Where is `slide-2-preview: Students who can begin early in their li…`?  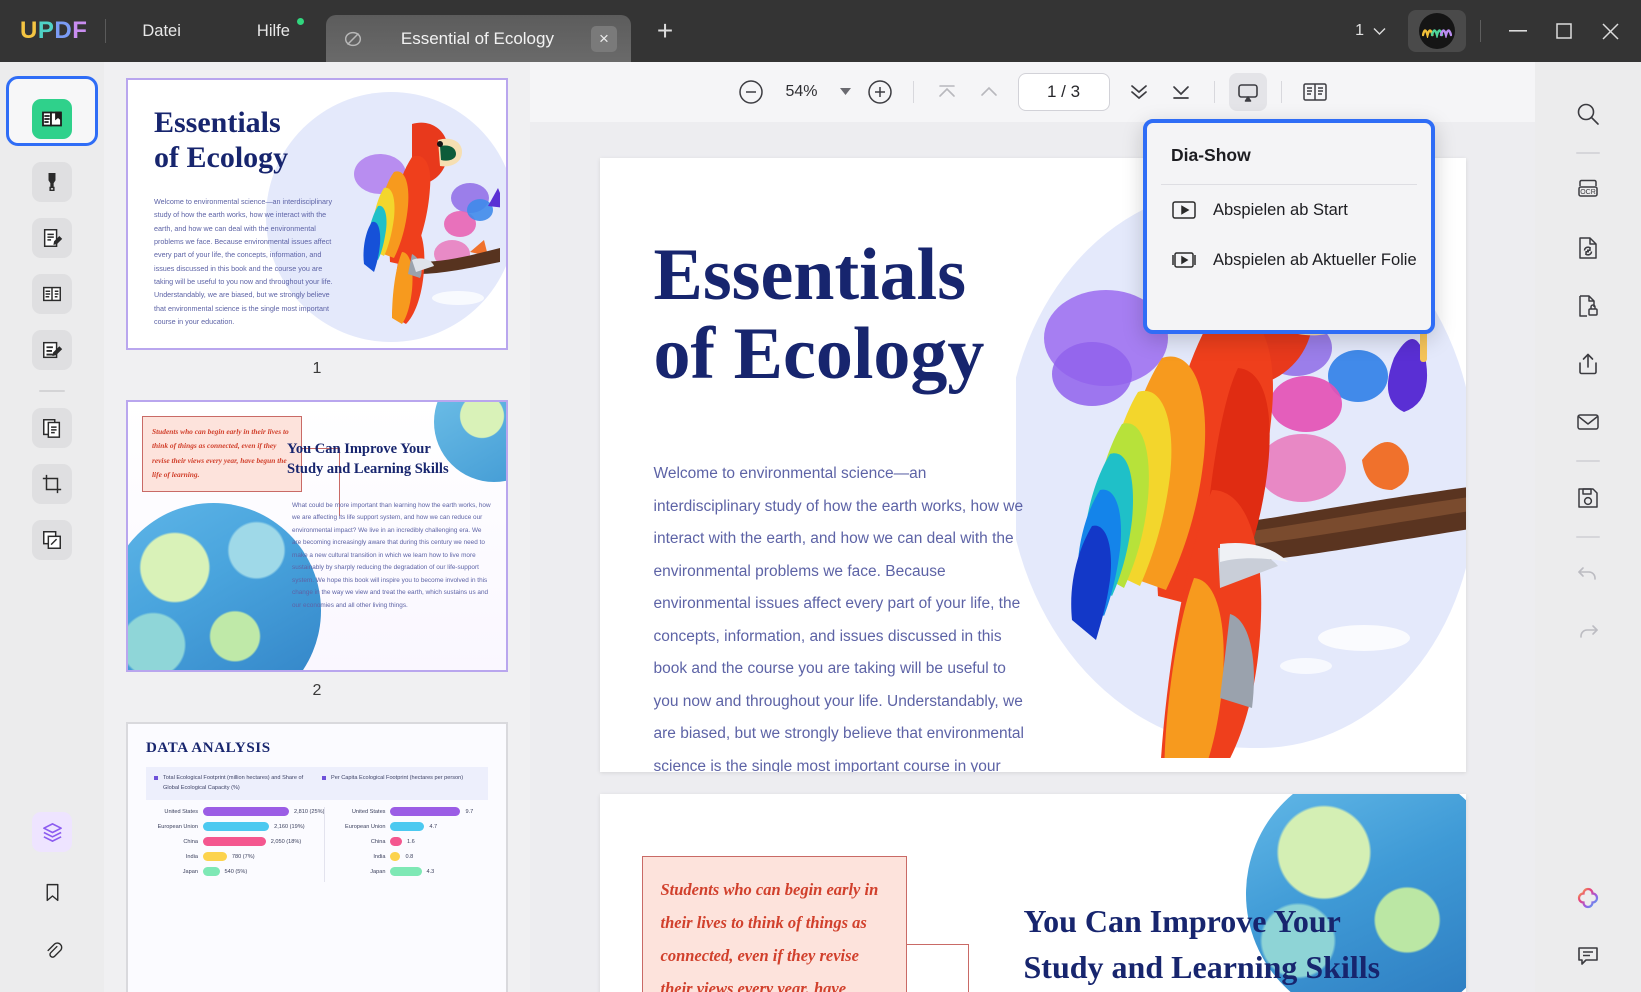
slide-2-preview: Students who can begin early in their li… is located at coordinates (317, 536).